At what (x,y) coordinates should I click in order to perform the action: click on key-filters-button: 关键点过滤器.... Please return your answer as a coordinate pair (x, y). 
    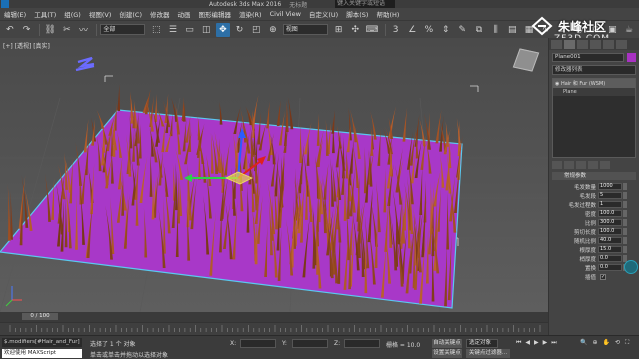
    Looking at the image, I should click on (488, 353).